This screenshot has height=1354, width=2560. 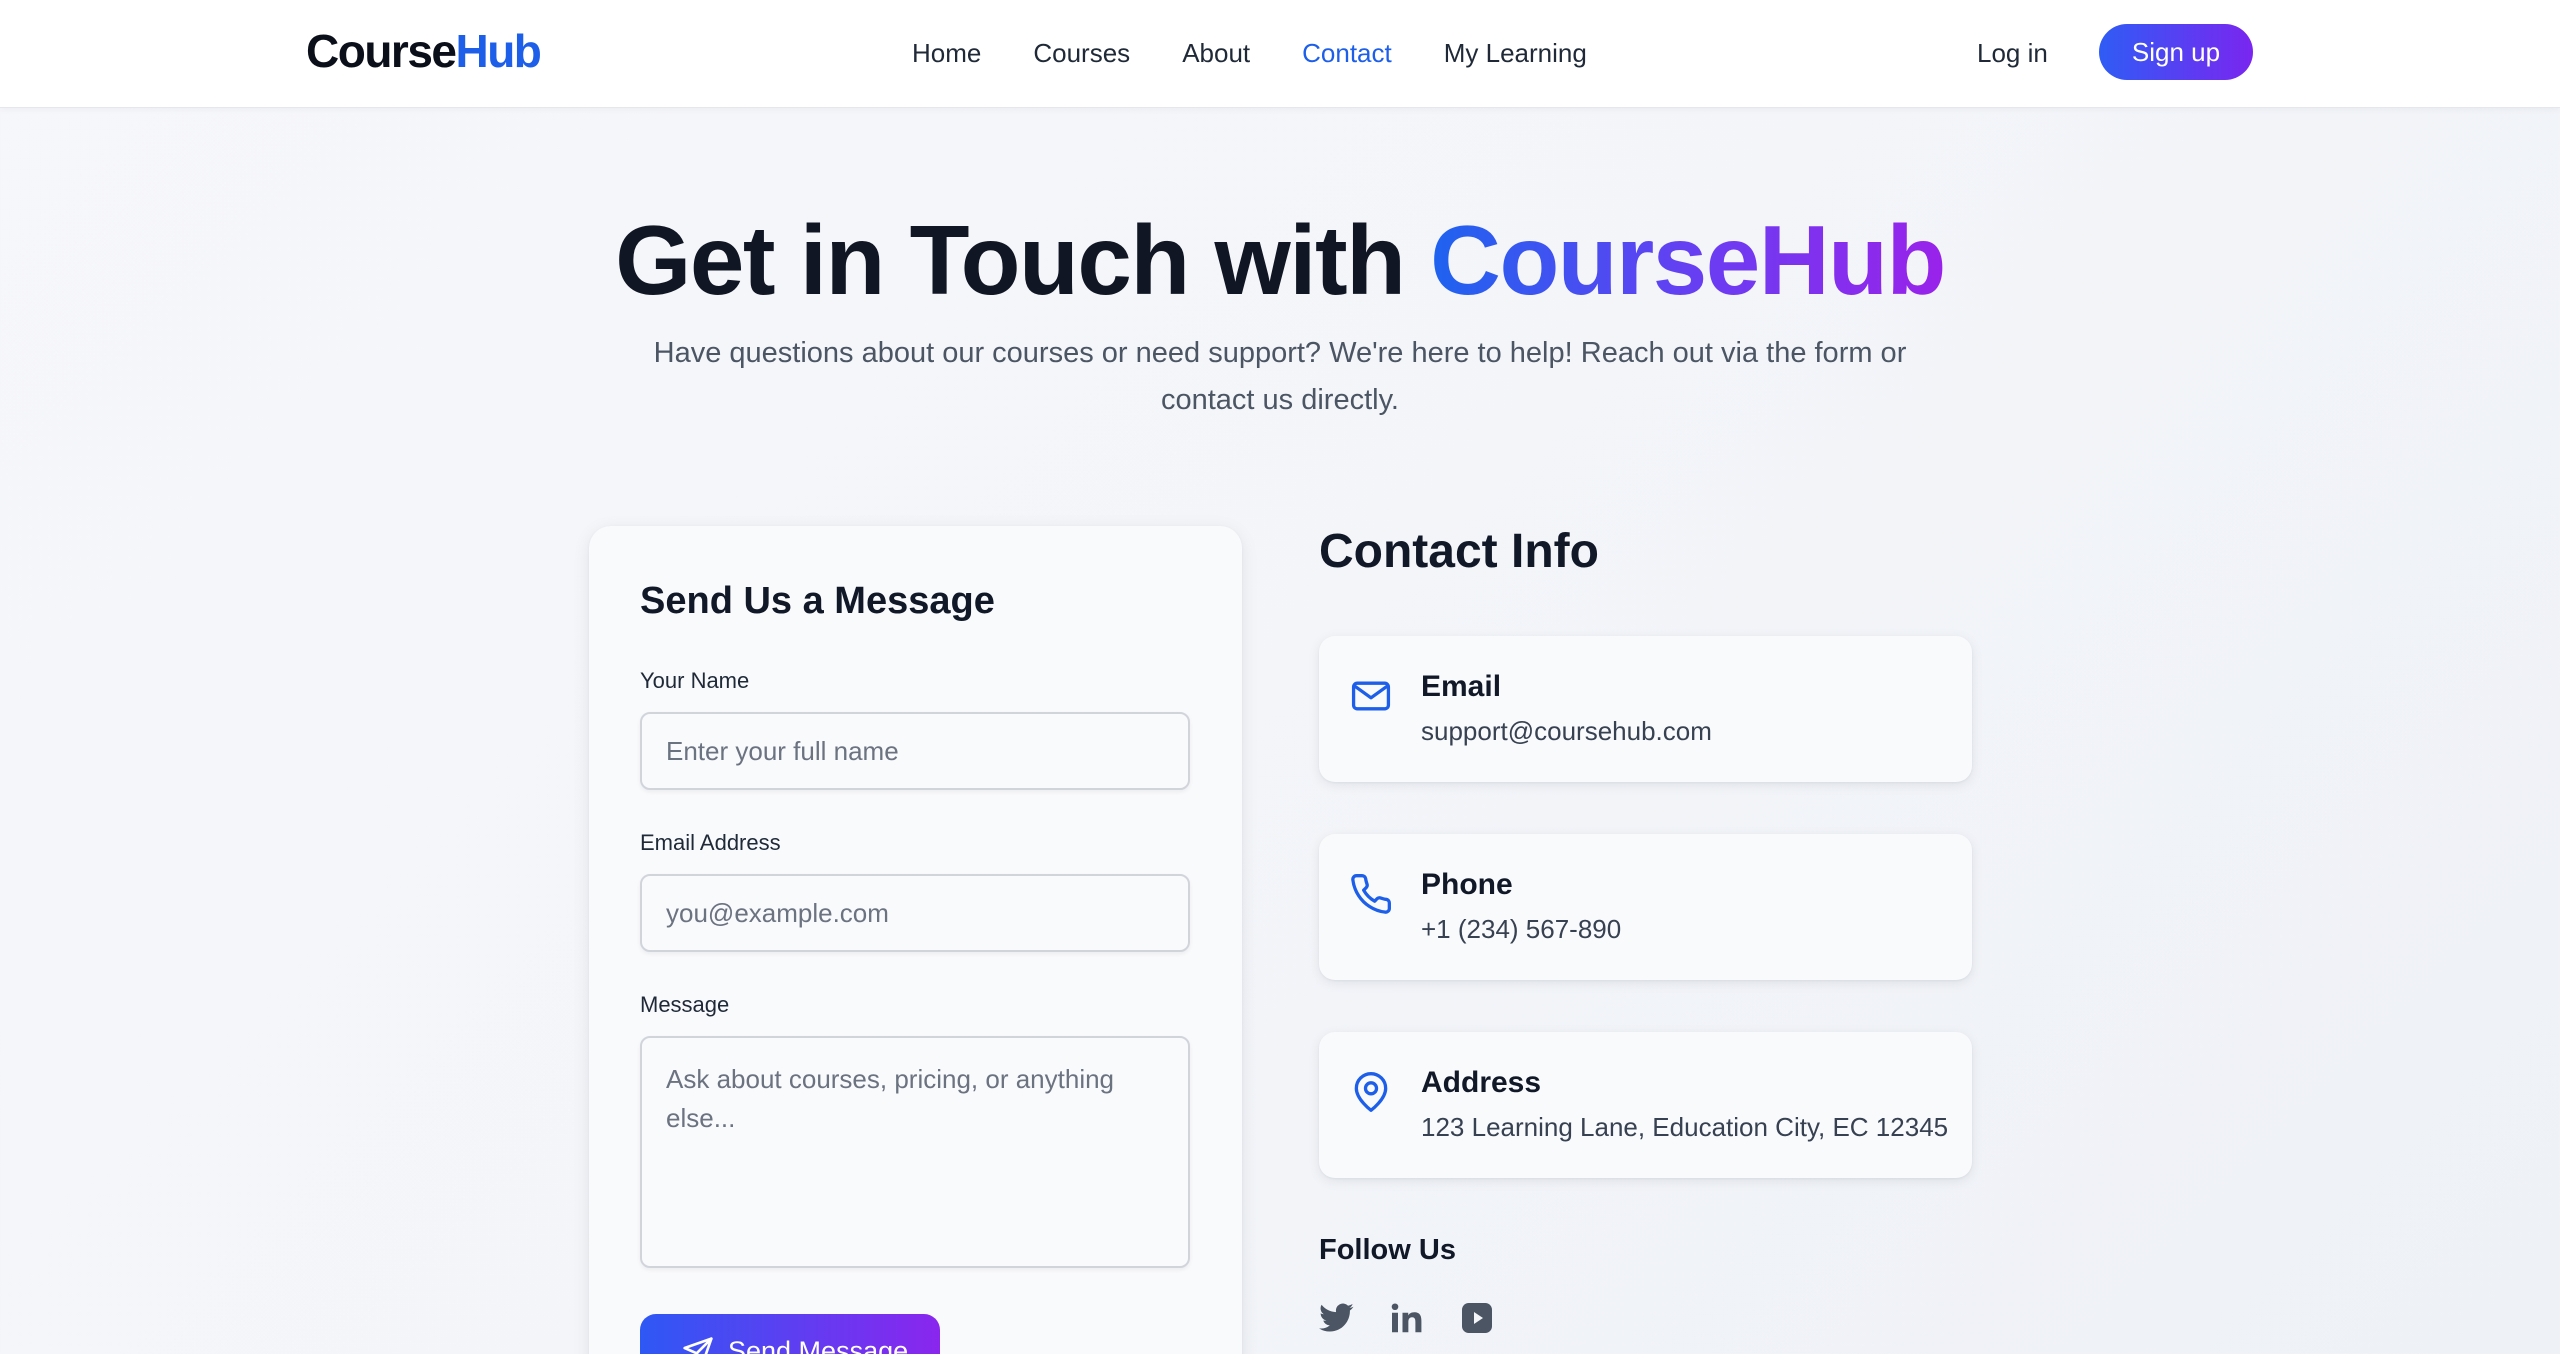 I want to click on email-label: Email Address, so click(x=710, y=842).